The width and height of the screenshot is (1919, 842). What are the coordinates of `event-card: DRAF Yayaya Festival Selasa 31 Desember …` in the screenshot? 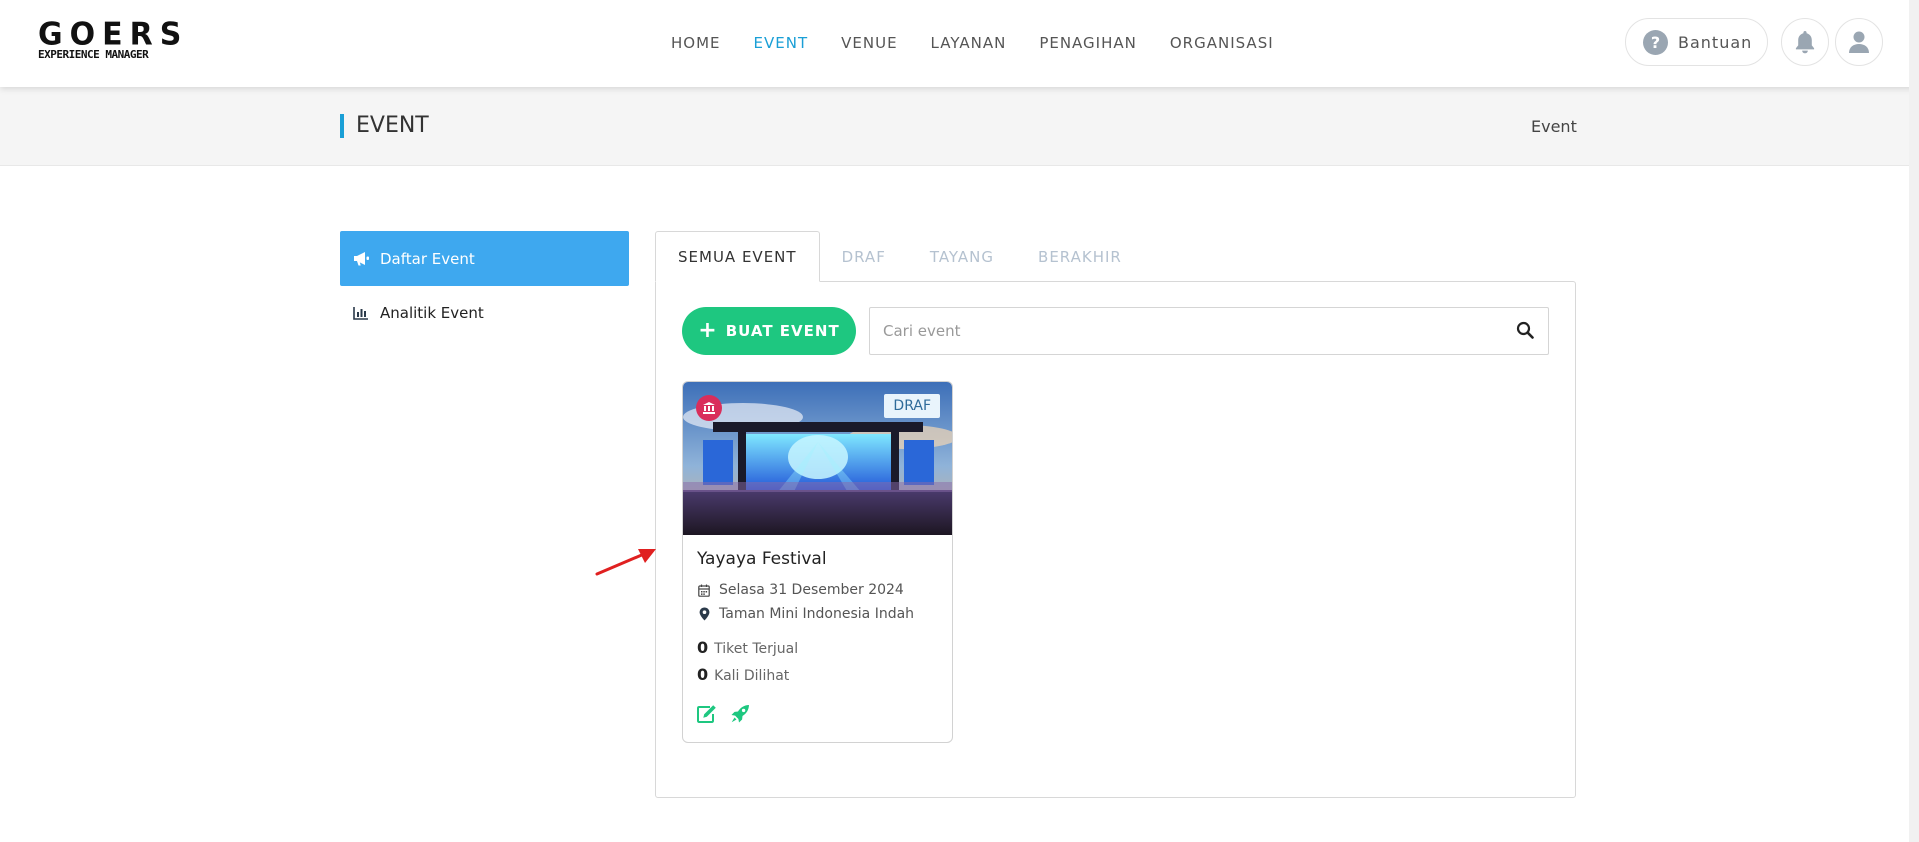 It's located at (817, 562).